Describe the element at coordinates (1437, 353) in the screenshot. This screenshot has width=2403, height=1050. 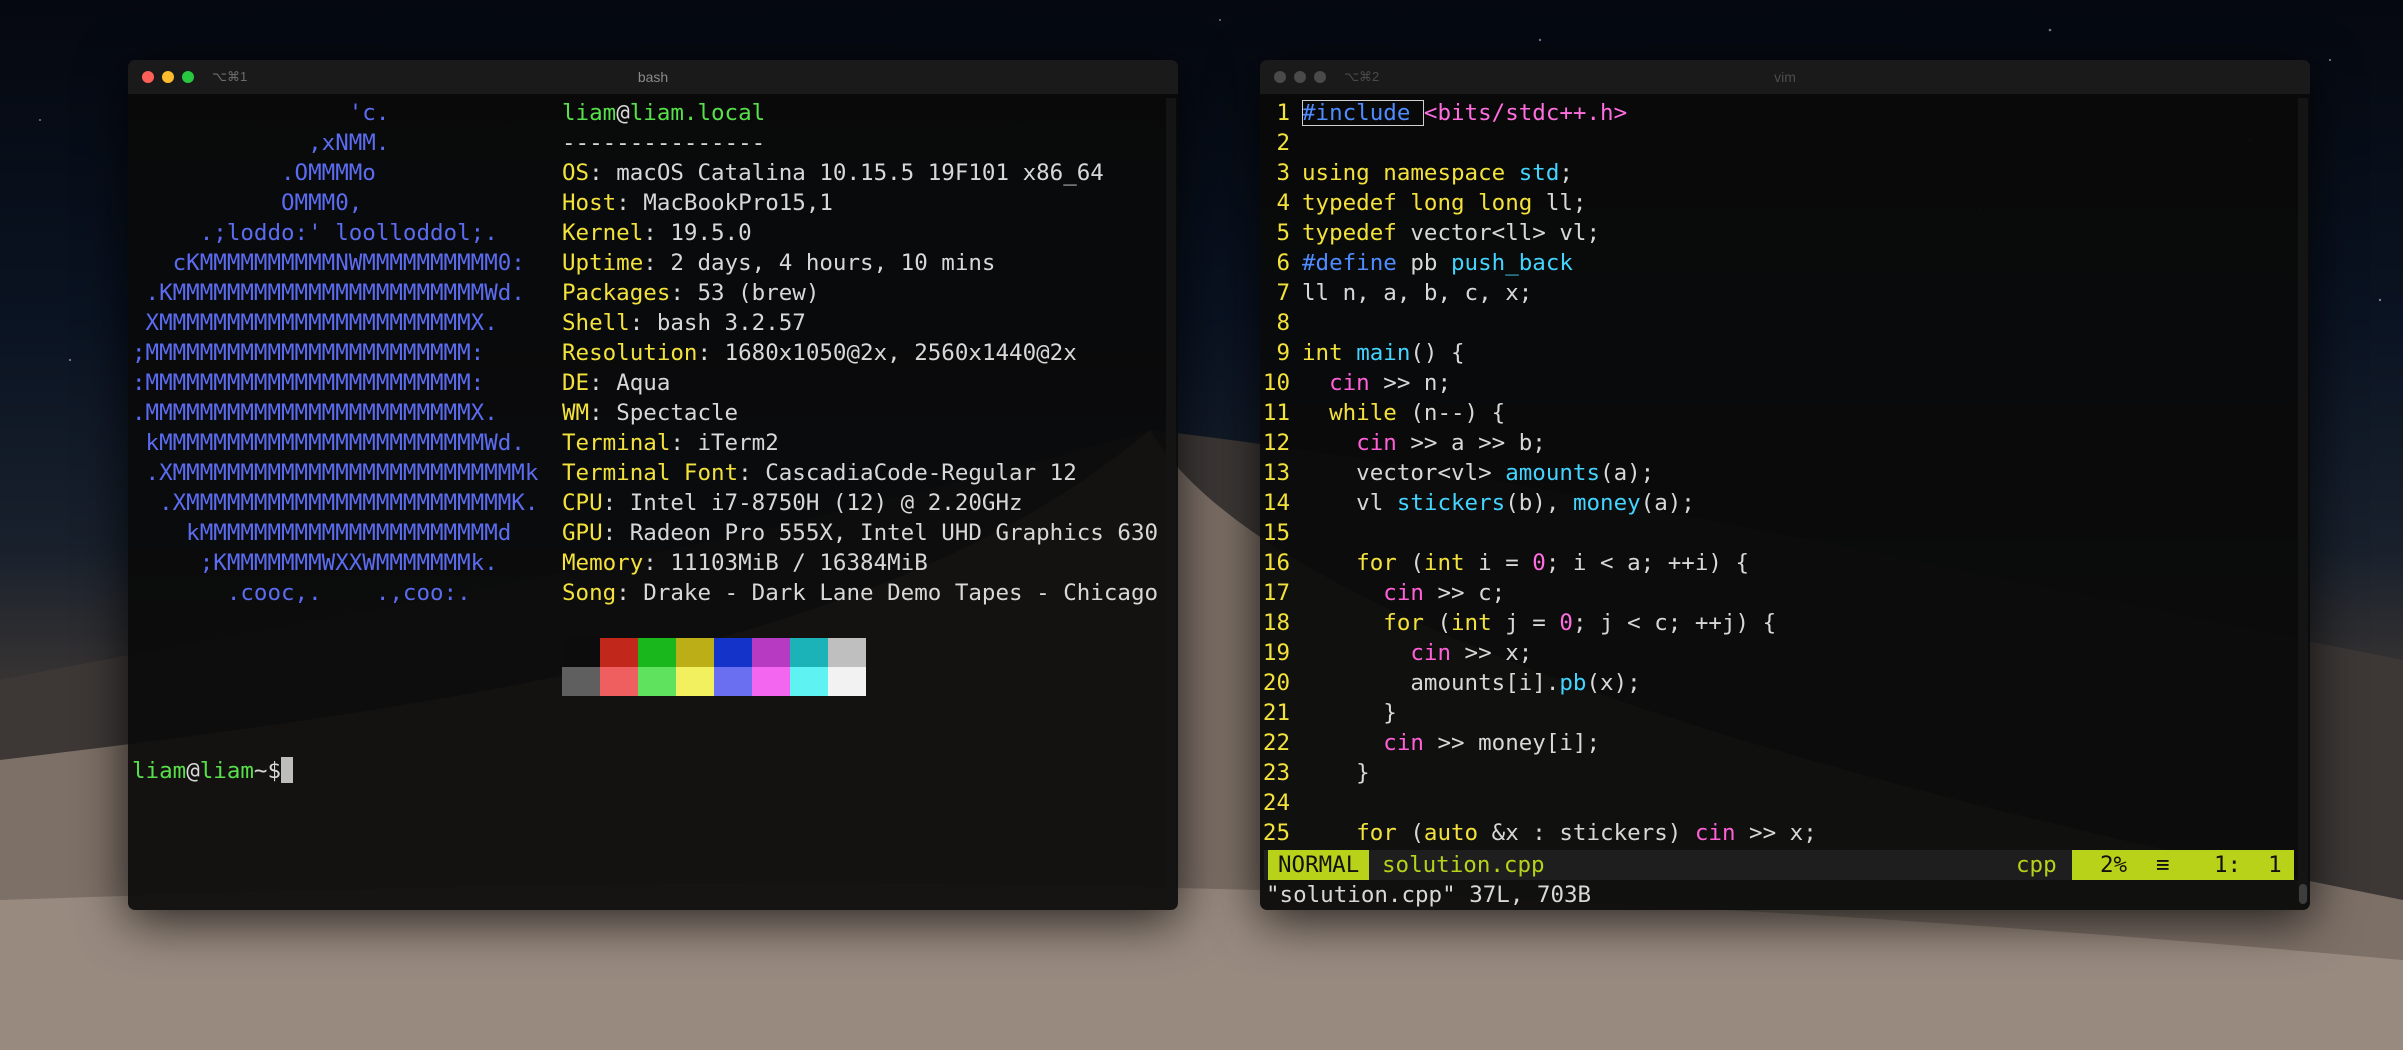
I see `code-token: () {` at that location.